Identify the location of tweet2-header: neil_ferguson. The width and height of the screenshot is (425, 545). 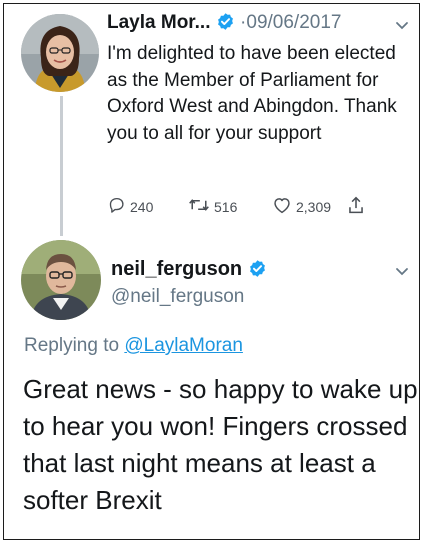
(189, 271).